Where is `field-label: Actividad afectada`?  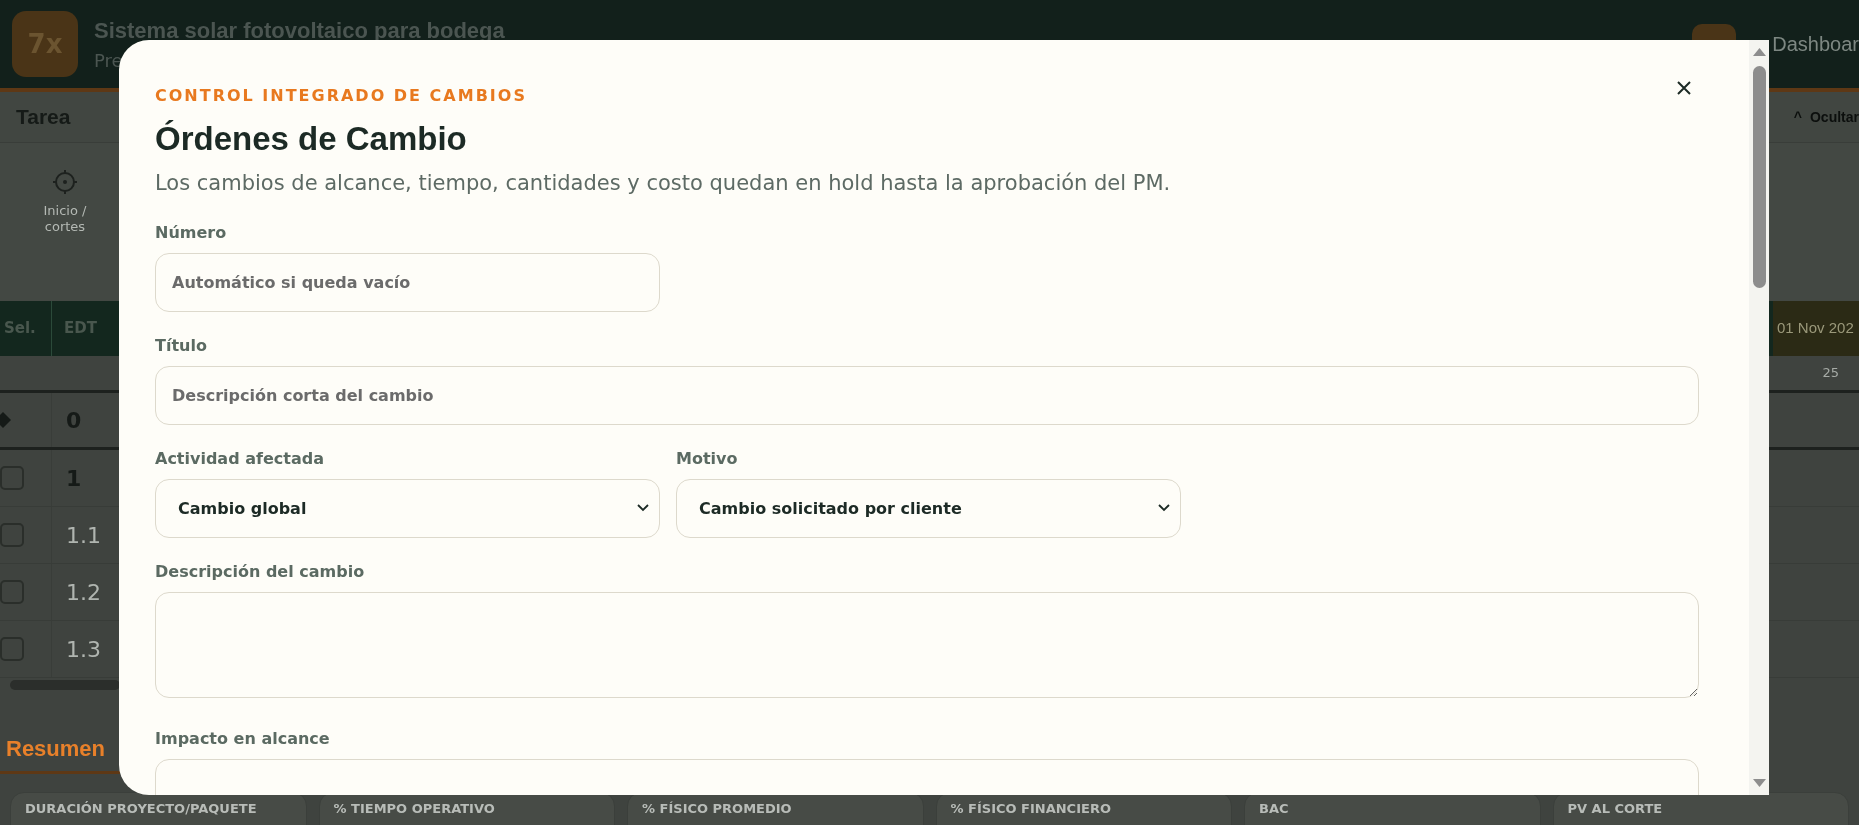 field-label: Actividad afectada is located at coordinates (240, 459).